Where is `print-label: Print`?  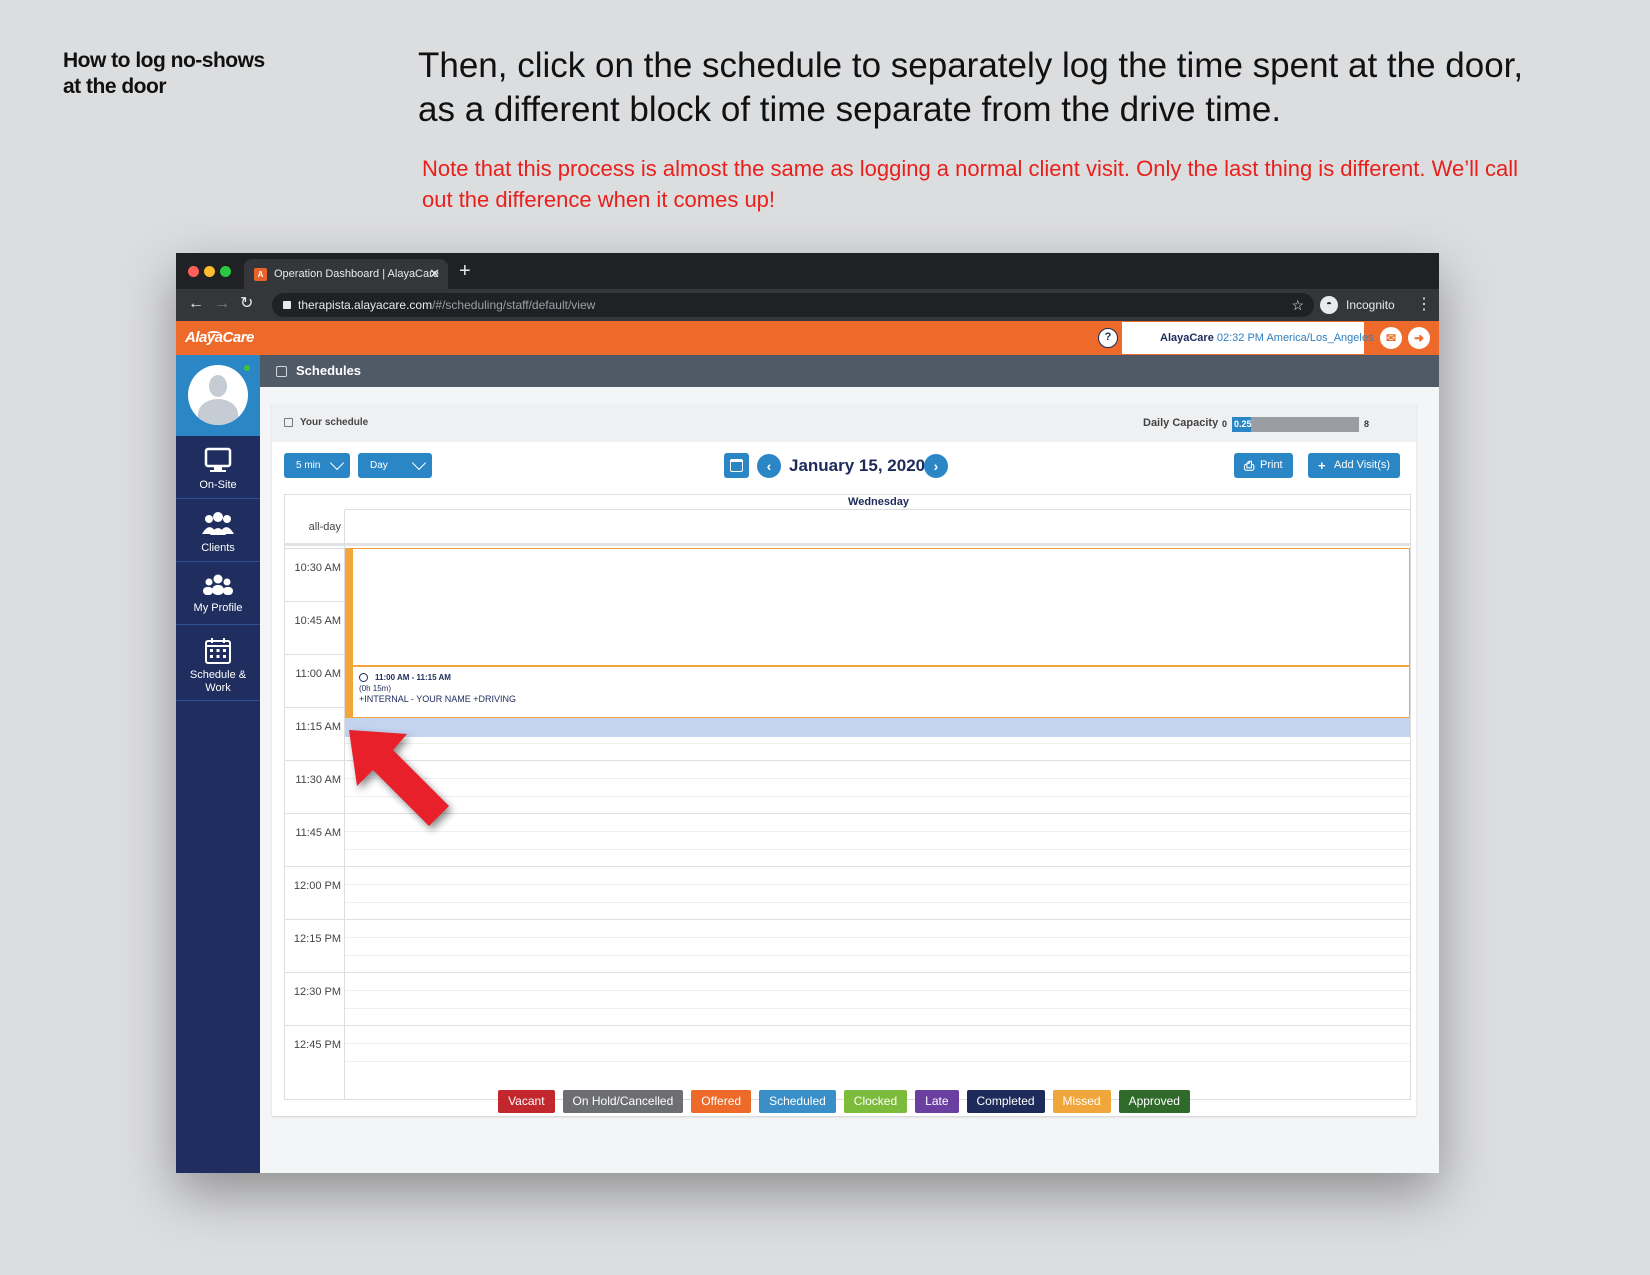 print-label: Print is located at coordinates (1271, 465).